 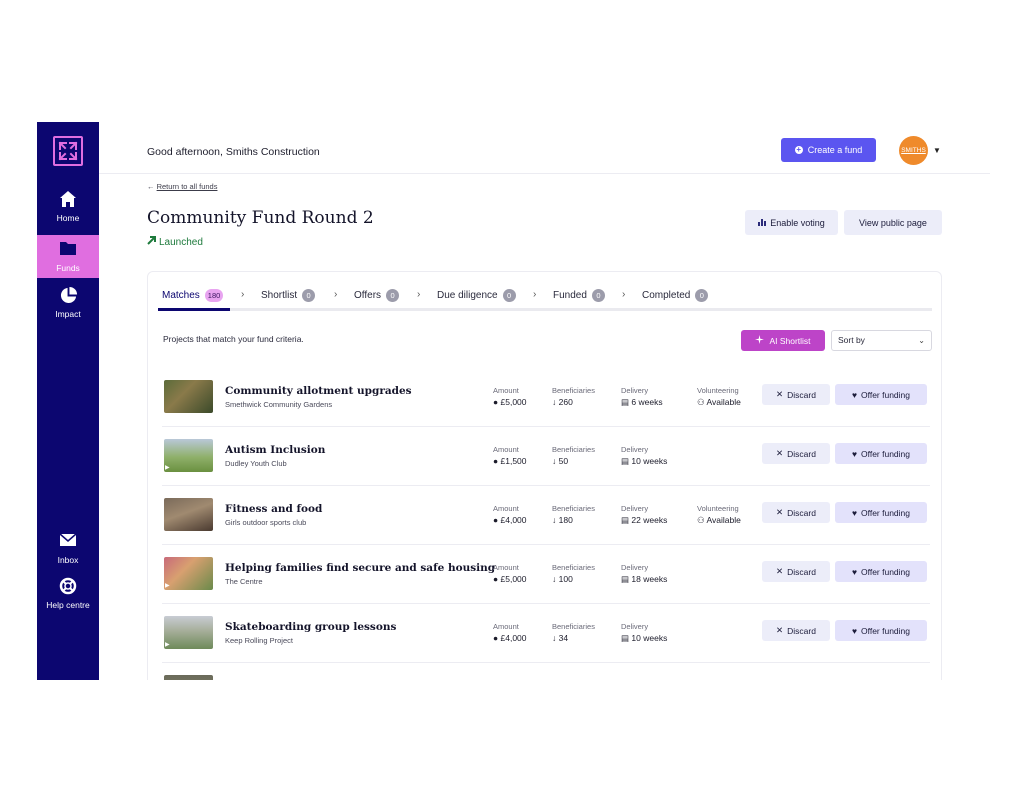 I want to click on project-title: Autism Inclusion, so click(x=275, y=450).